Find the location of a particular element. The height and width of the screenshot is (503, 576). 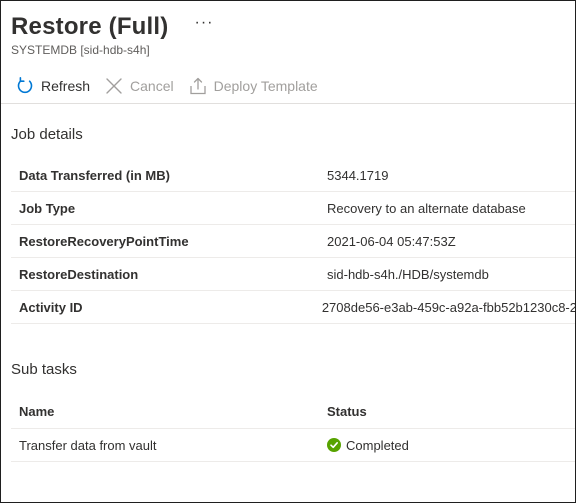

detail-value: 2021-06-04 05:47:53Z is located at coordinates (391, 241).